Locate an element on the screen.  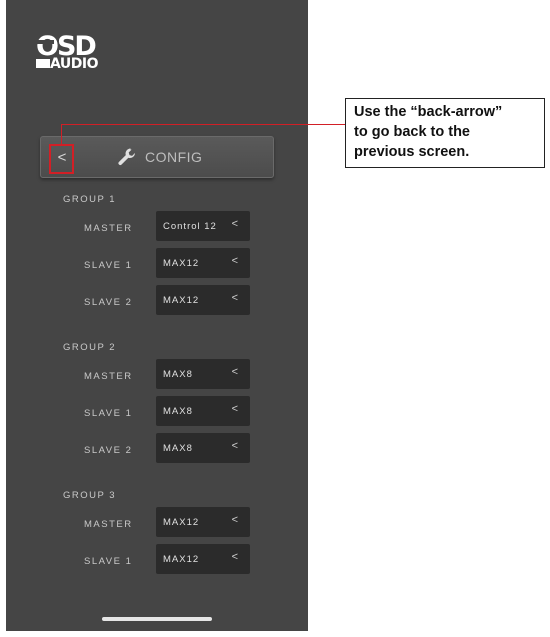
group3-master-select: MAX12 < is located at coordinates (203, 522).